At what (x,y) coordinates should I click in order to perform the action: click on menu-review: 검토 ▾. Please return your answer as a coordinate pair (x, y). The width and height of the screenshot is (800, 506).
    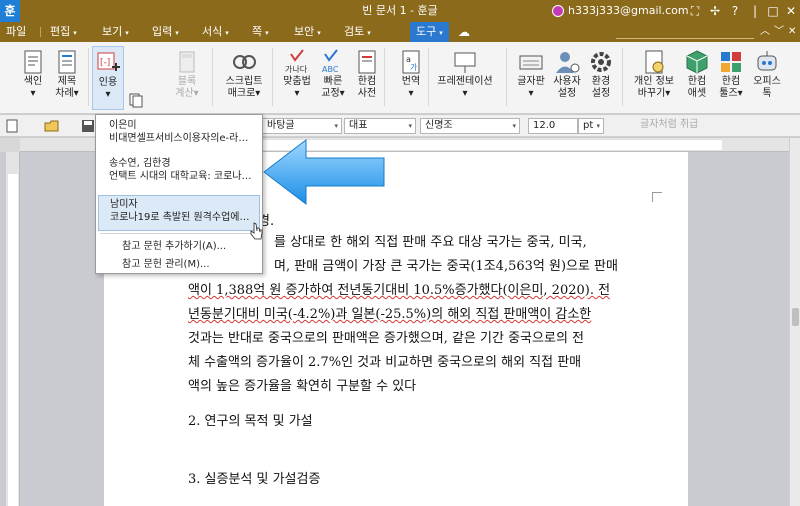
    Looking at the image, I should click on (357, 32).